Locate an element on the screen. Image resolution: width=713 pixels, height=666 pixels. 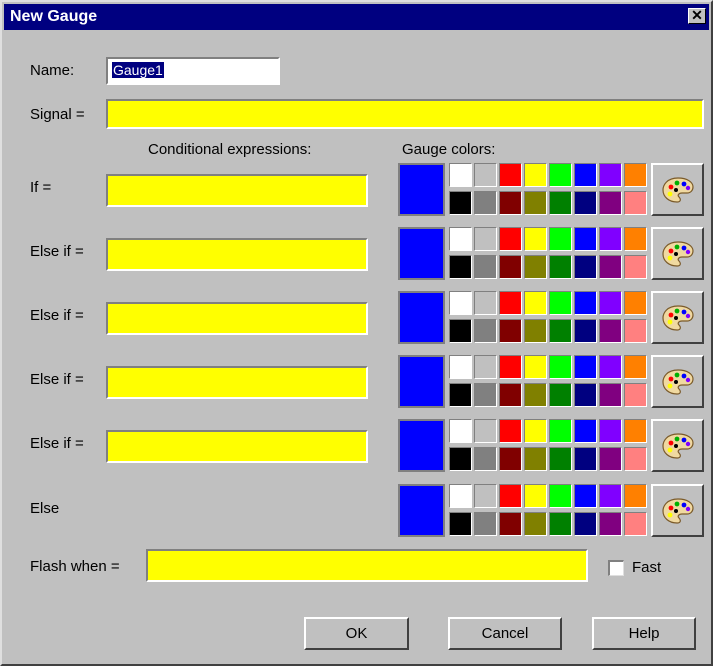
cancel-button: Cancel is located at coordinates (505, 633).